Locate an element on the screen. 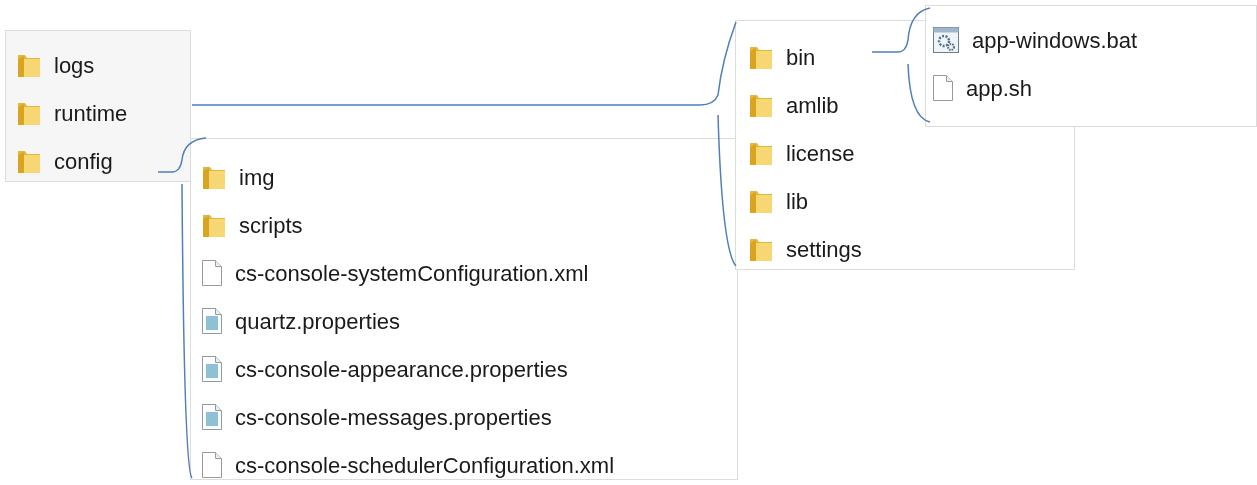 This screenshot has height=485, width=1257. file-list-item: scripts is located at coordinates (252, 225).